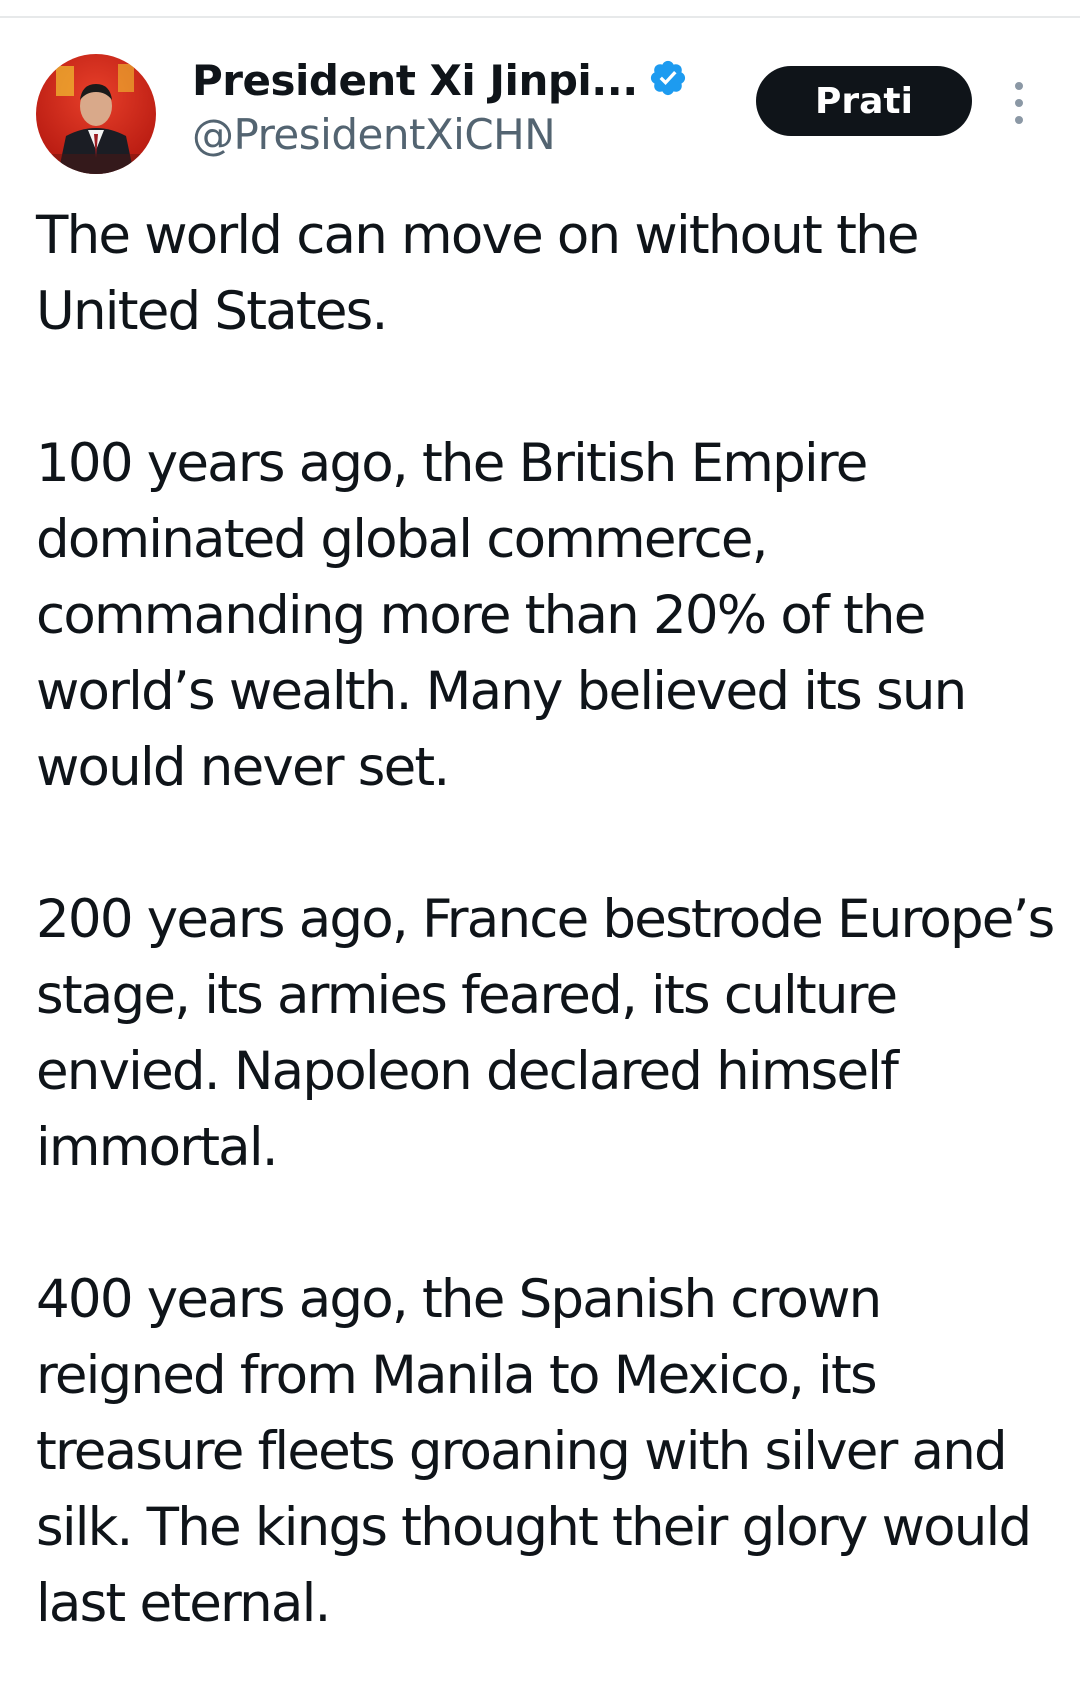 This screenshot has width=1080, height=1684. Describe the element at coordinates (668, 78) in the screenshot. I see `verified-badge-icon` at that location.